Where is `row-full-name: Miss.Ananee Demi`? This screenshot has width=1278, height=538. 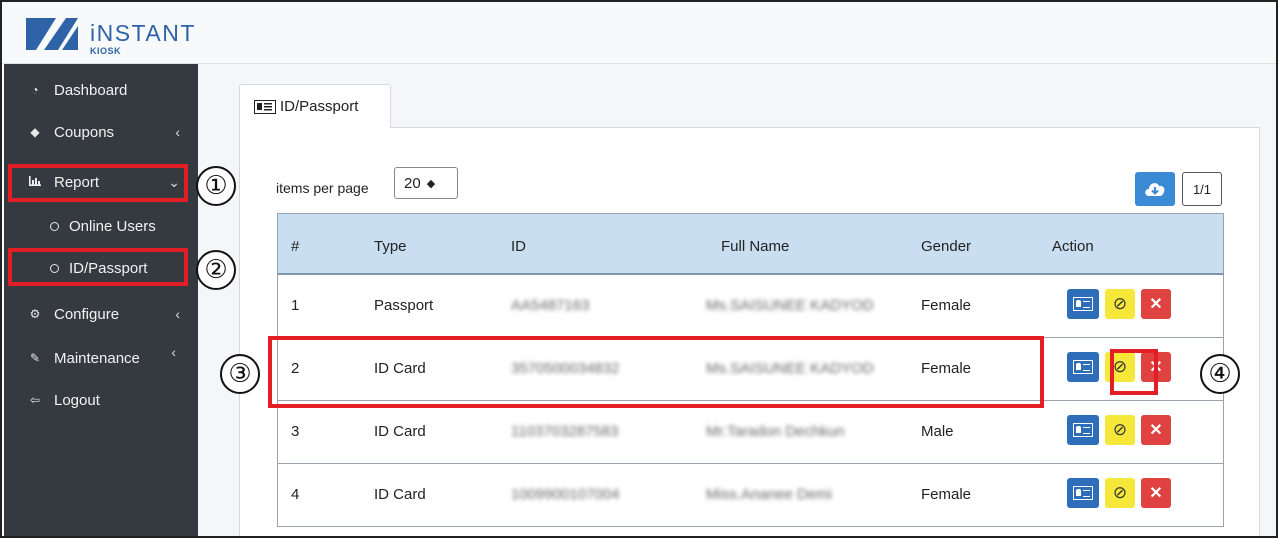 row-full-name: Miss.Ananee Demi is located at coordinates (769, 494).